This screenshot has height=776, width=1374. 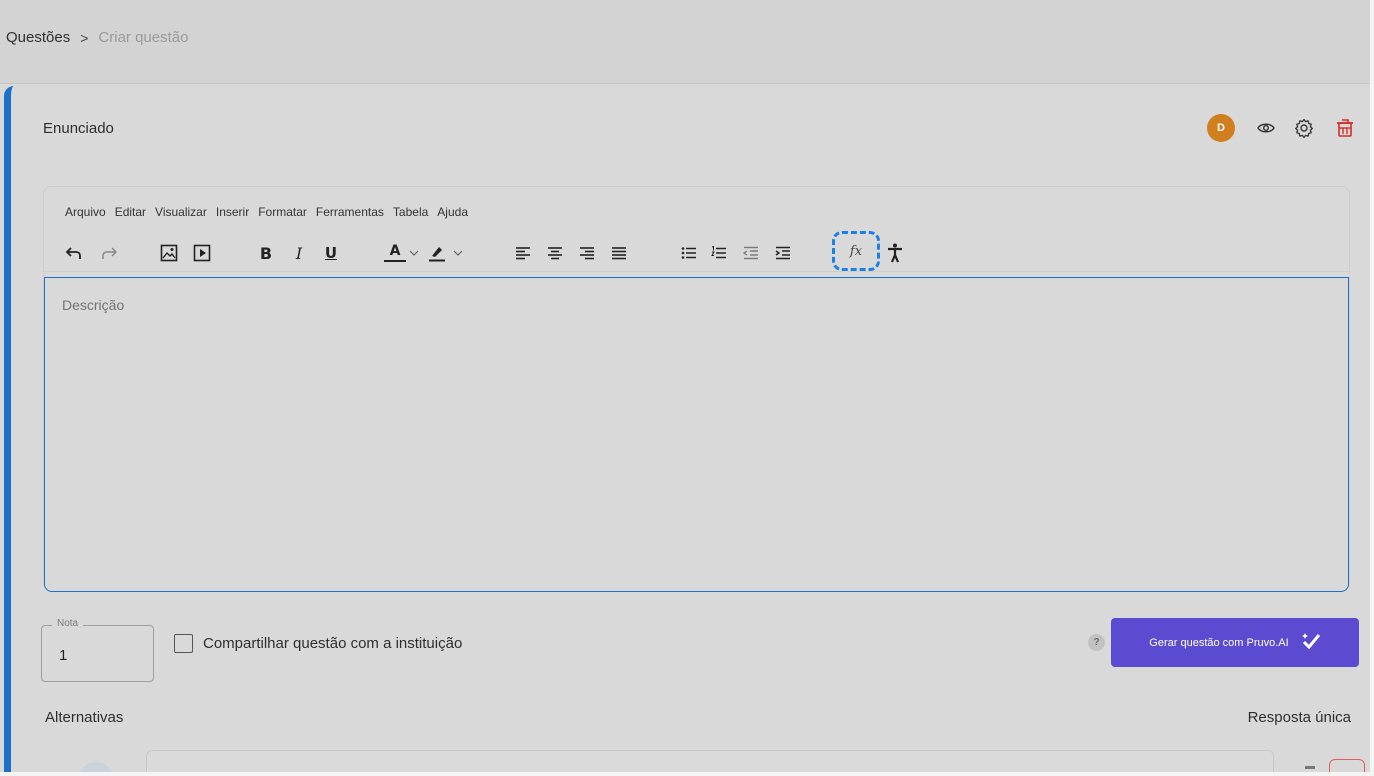 What do you see at coordinates (109, 253) in the screenshot?
I see `redo-icon` at bounding box center [109, 253].